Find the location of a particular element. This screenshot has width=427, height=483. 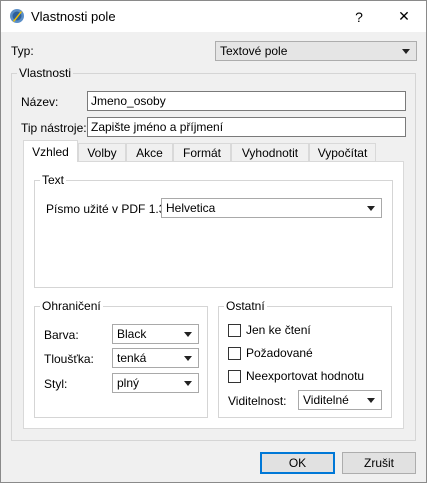

visibility-select: Viditelné is located at coordinates (340, 400).